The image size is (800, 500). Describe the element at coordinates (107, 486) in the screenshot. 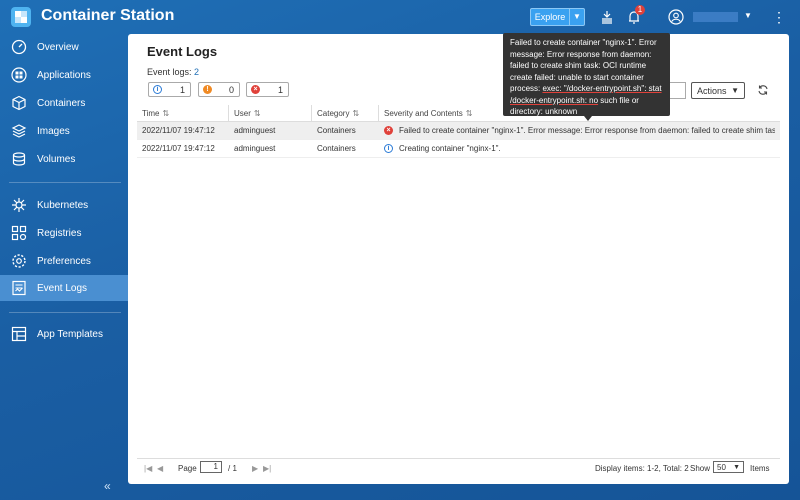

I see `collapse-sidebar-icon: «` at that location.